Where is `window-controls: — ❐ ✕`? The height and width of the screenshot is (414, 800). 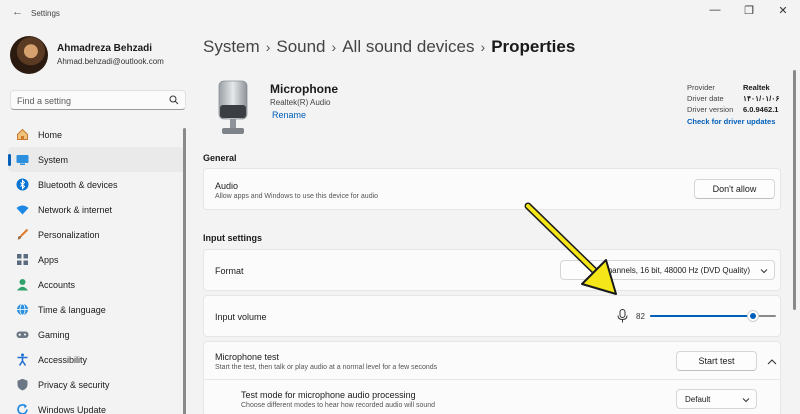 window-controls: — ❐ ✕ is located at coordinates (749, 12).